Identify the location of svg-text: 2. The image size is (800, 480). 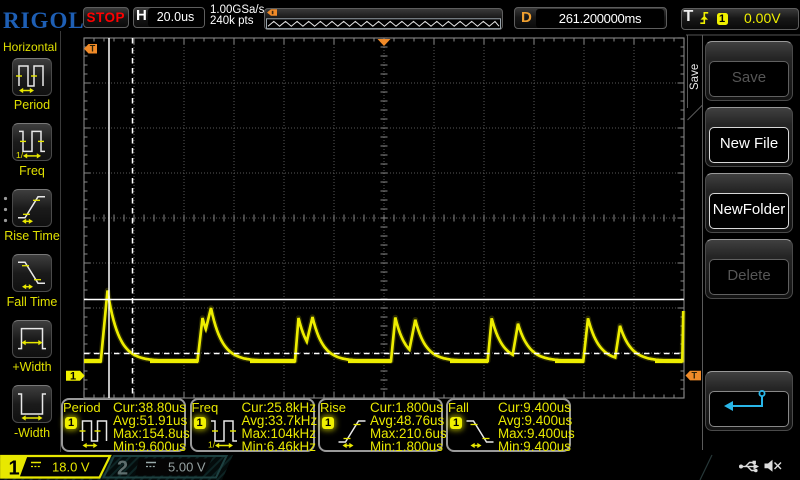
(122, 469).